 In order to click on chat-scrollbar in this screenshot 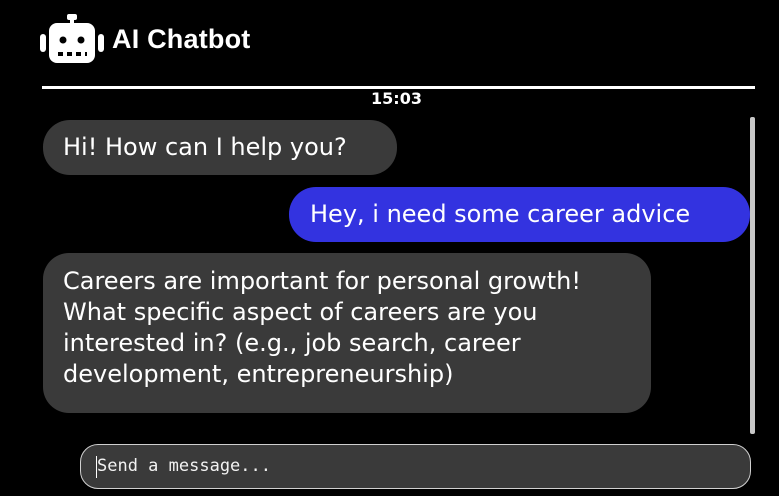, I will do `click(752, 275)`.